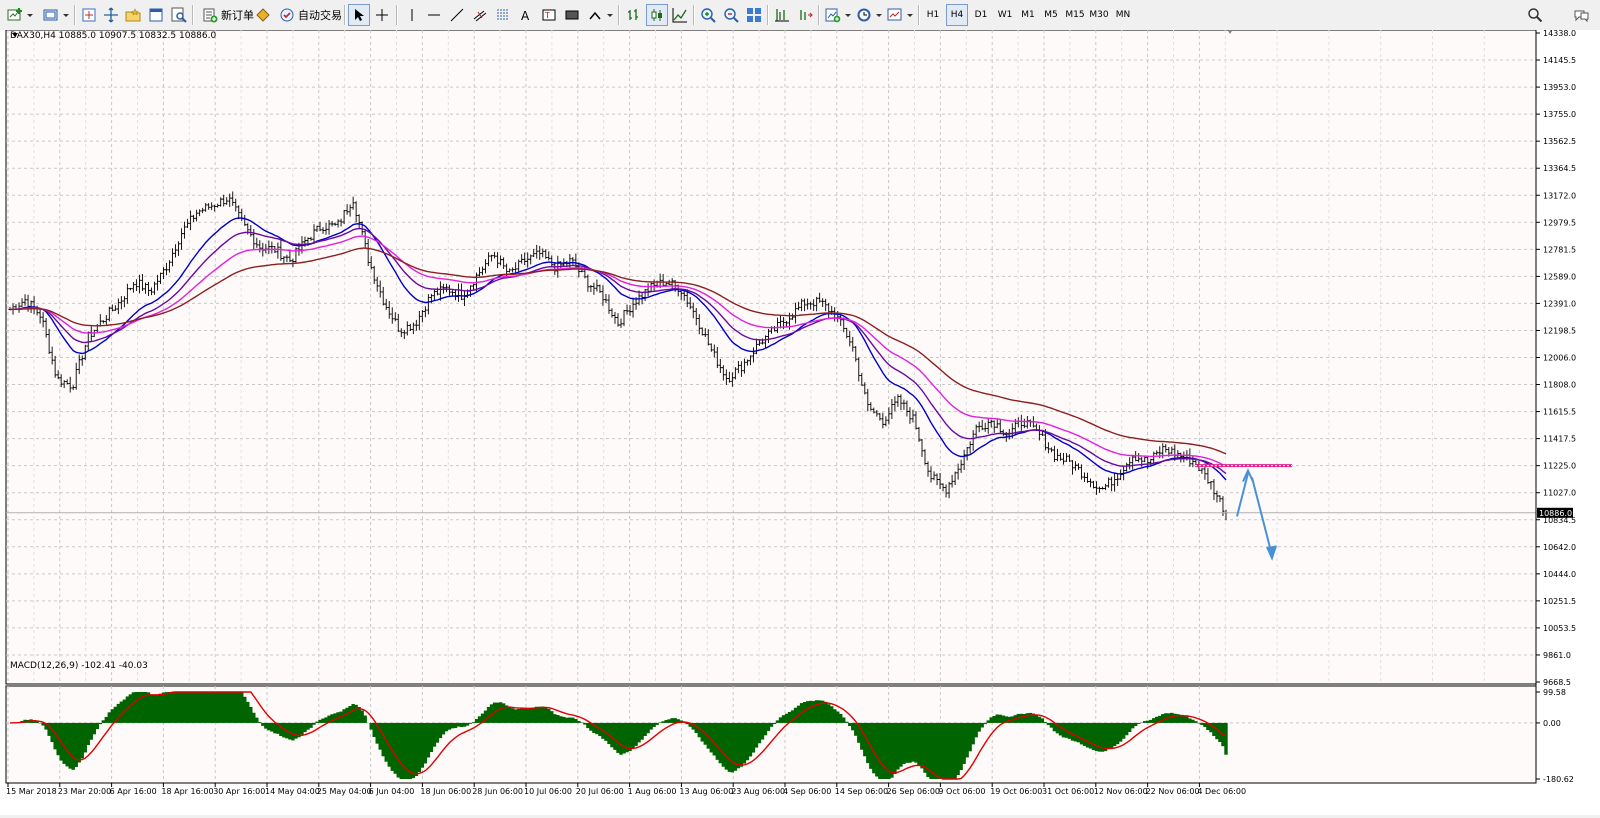  I want to click on folder-star-icon, so click(133, 15).